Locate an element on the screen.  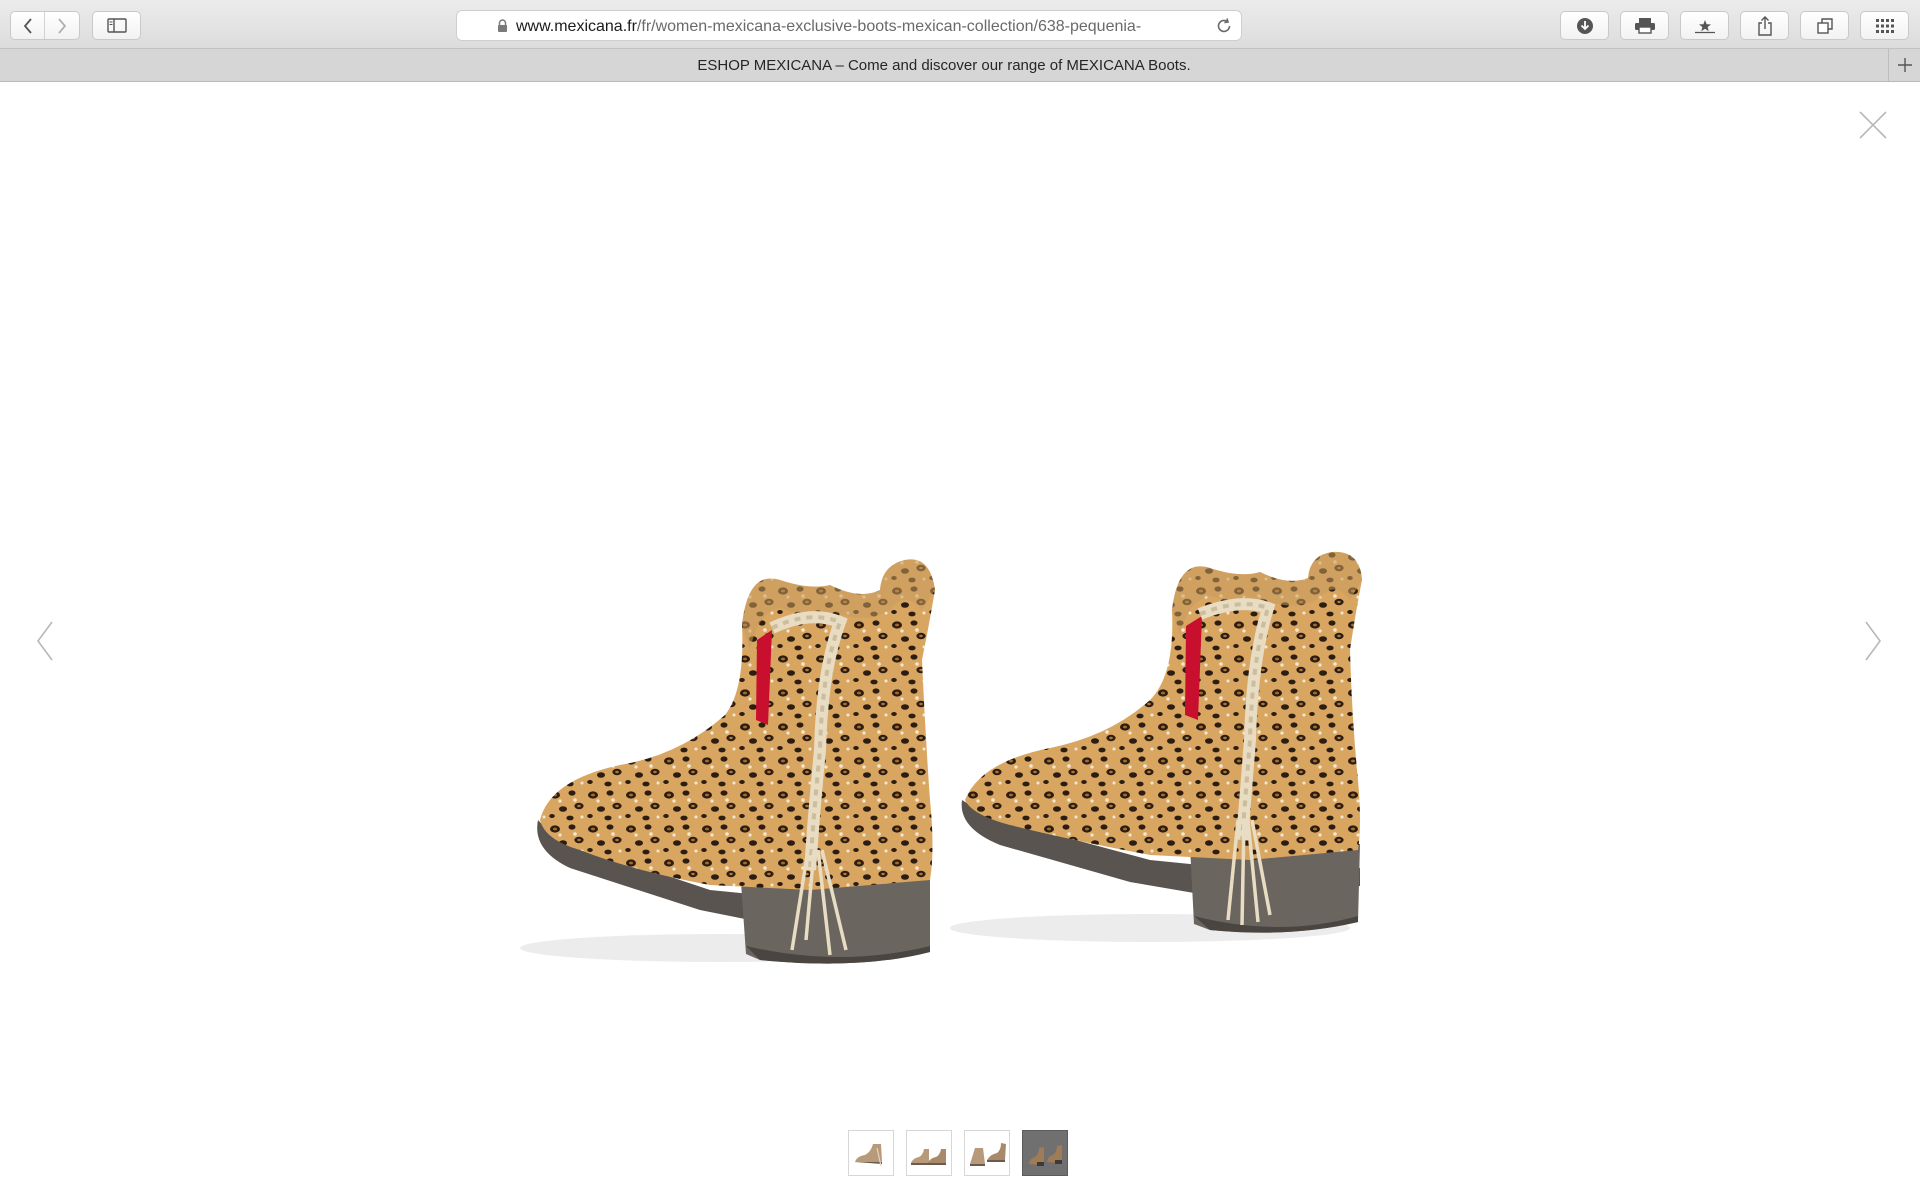
reload-icon is located at coordinates (1224, 26).